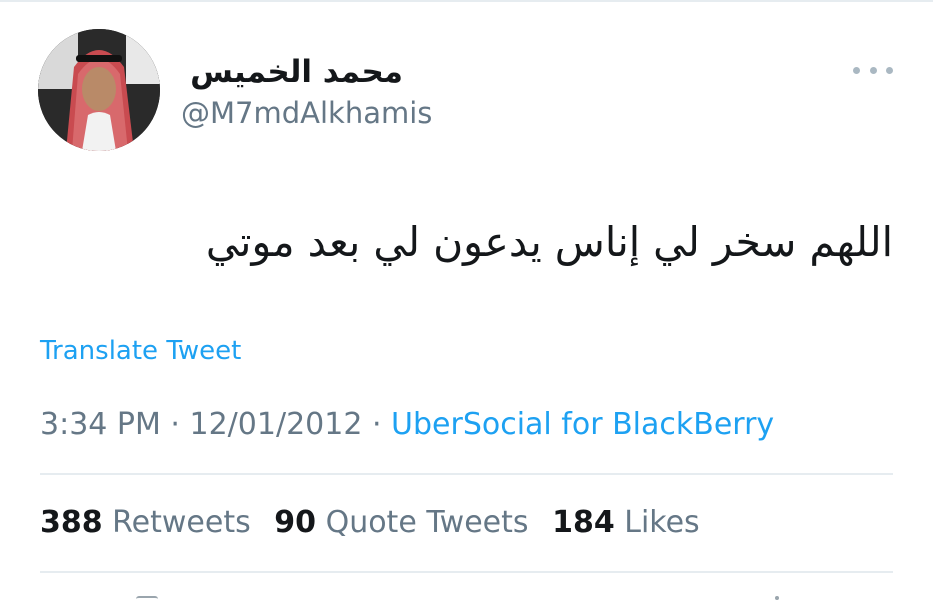  What do you see at coordinates (480, 598) in the screenshot?
I see `action-bar-partial` at bounding box center [480, 598].